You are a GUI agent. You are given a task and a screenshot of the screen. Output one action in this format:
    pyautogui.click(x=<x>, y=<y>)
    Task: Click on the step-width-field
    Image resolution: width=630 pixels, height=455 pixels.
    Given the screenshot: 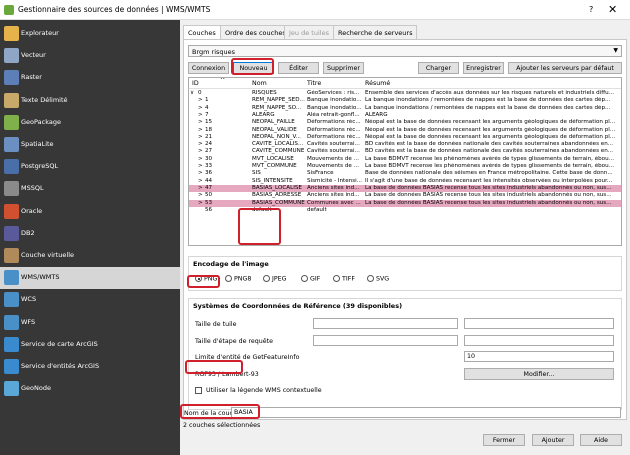 What is the action you would take?
    pyautogui.click(x=385, y=340)
    